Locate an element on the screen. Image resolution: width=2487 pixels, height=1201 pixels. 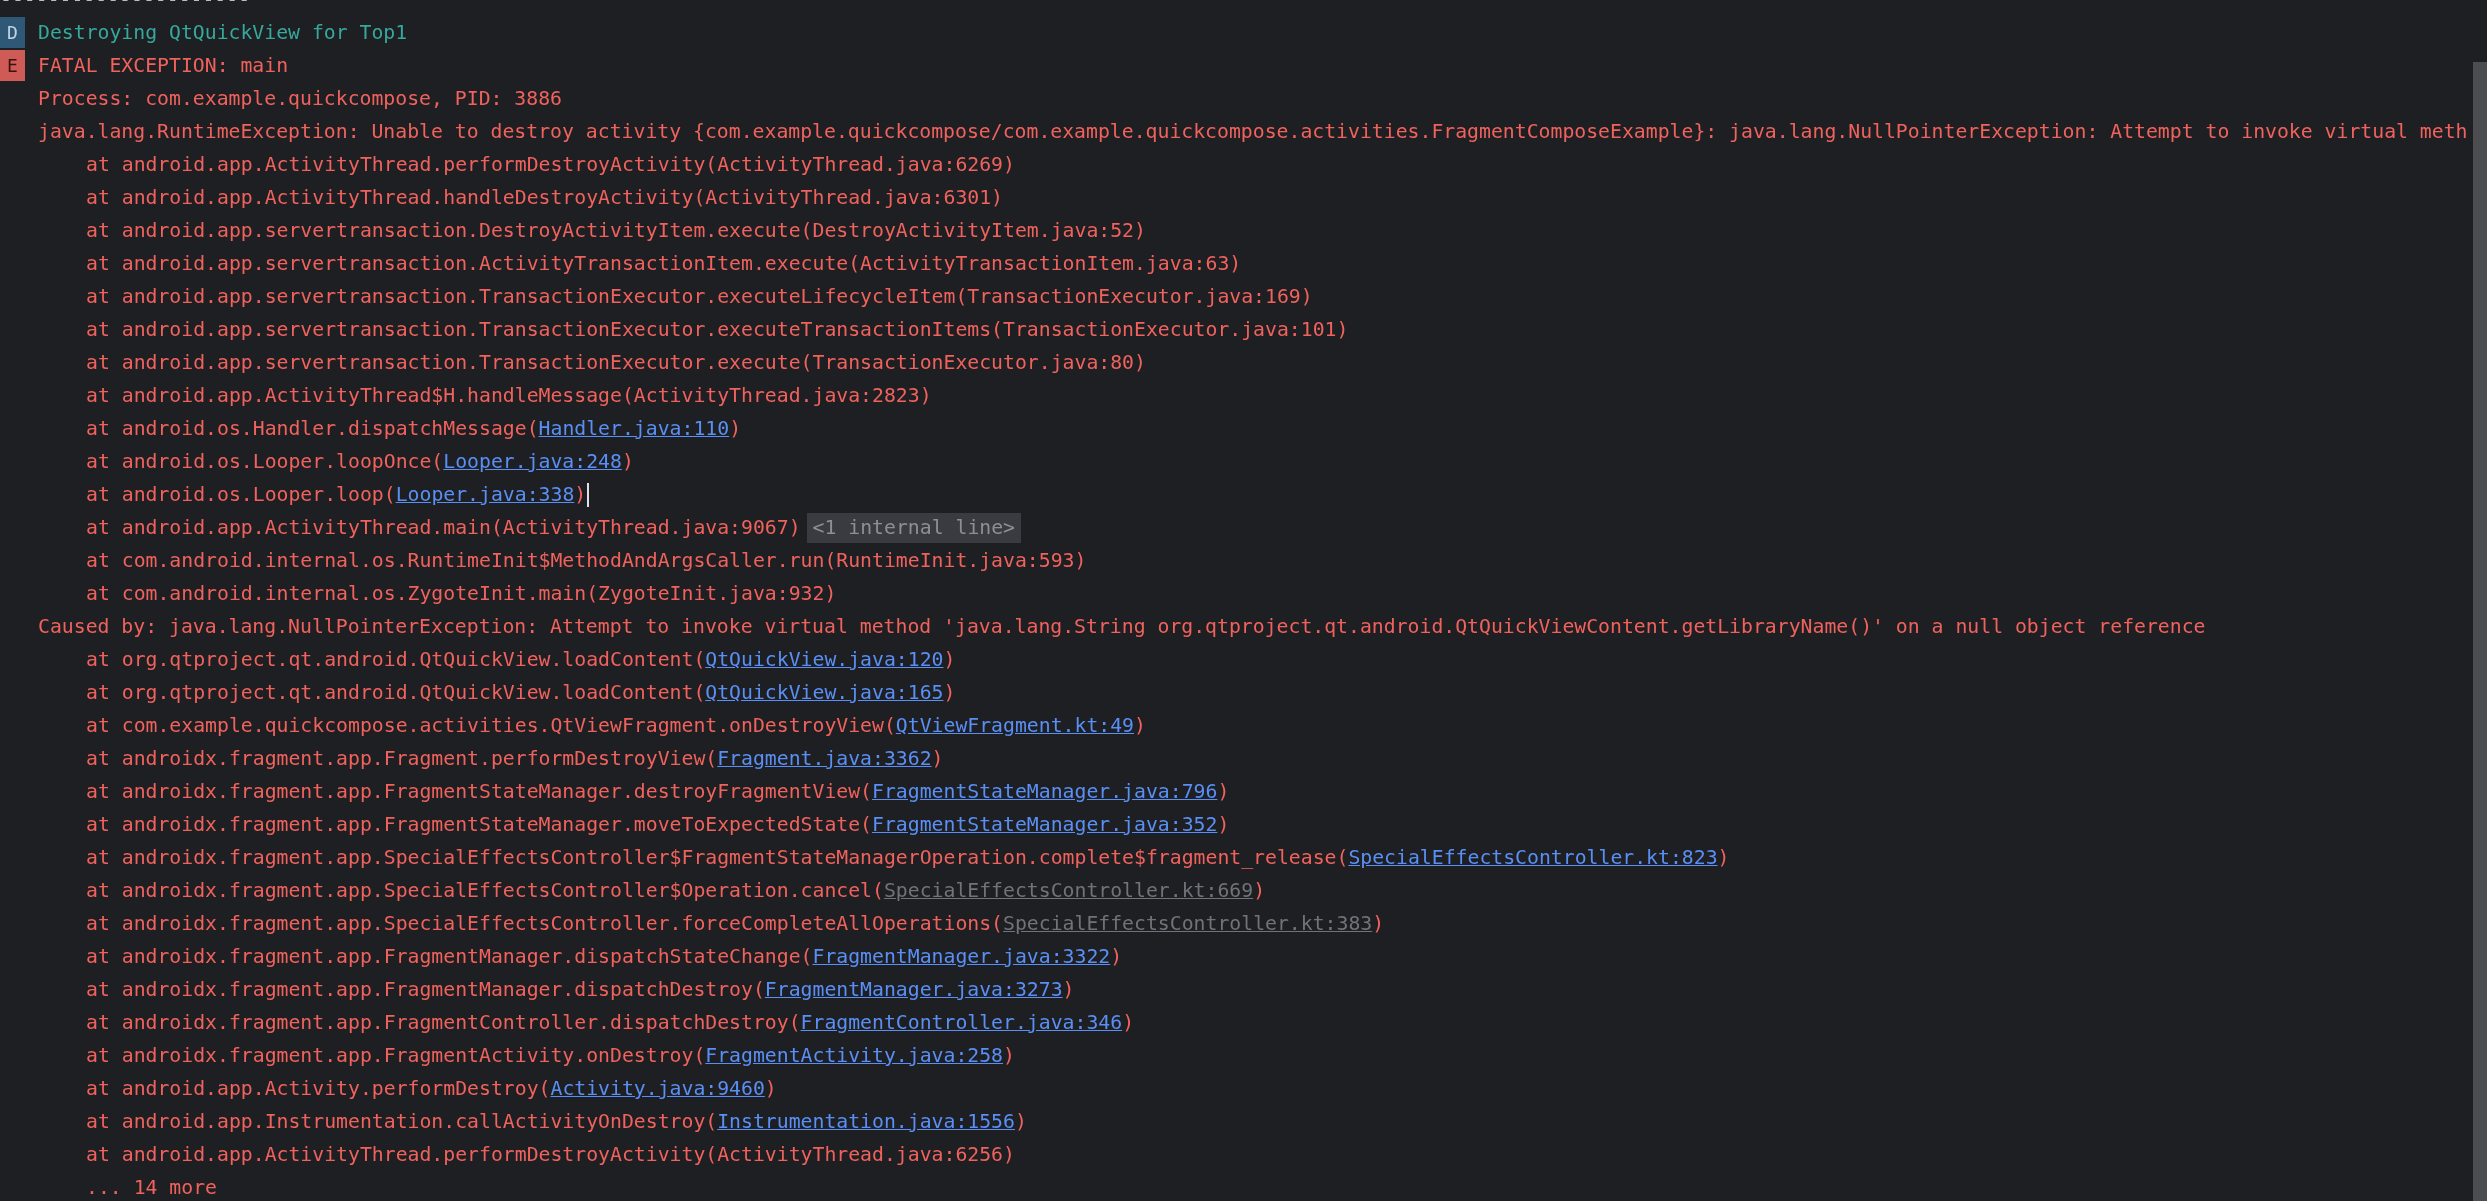
source-link: FragmentStateManager.java:352 is located at coordinates (1045, 824).